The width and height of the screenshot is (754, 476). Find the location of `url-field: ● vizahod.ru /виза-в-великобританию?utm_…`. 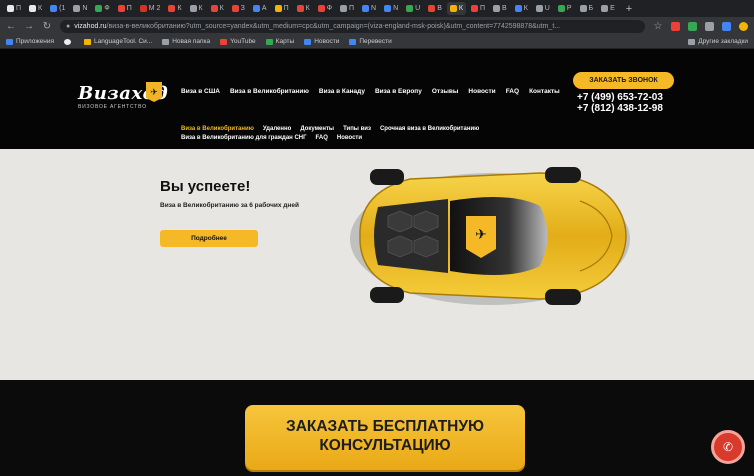

url-field: ● vizahod.ru /виза-в-великобританию?utm_… is located at coordinates (352, 26).